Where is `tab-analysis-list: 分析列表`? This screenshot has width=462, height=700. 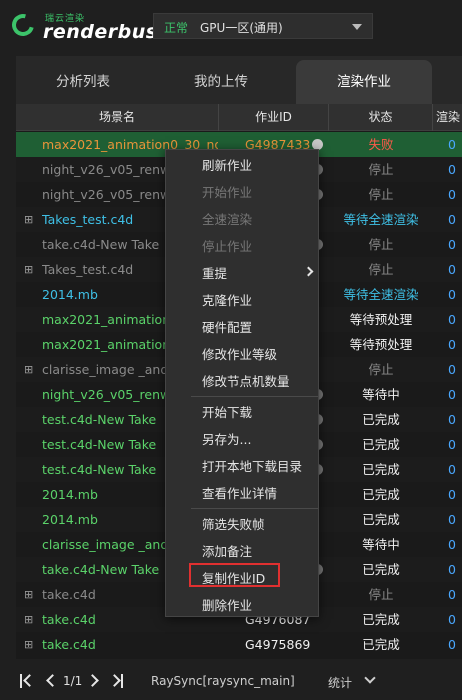
tab-analysis-list: 分析列表 is located at coordinates (83, 82).